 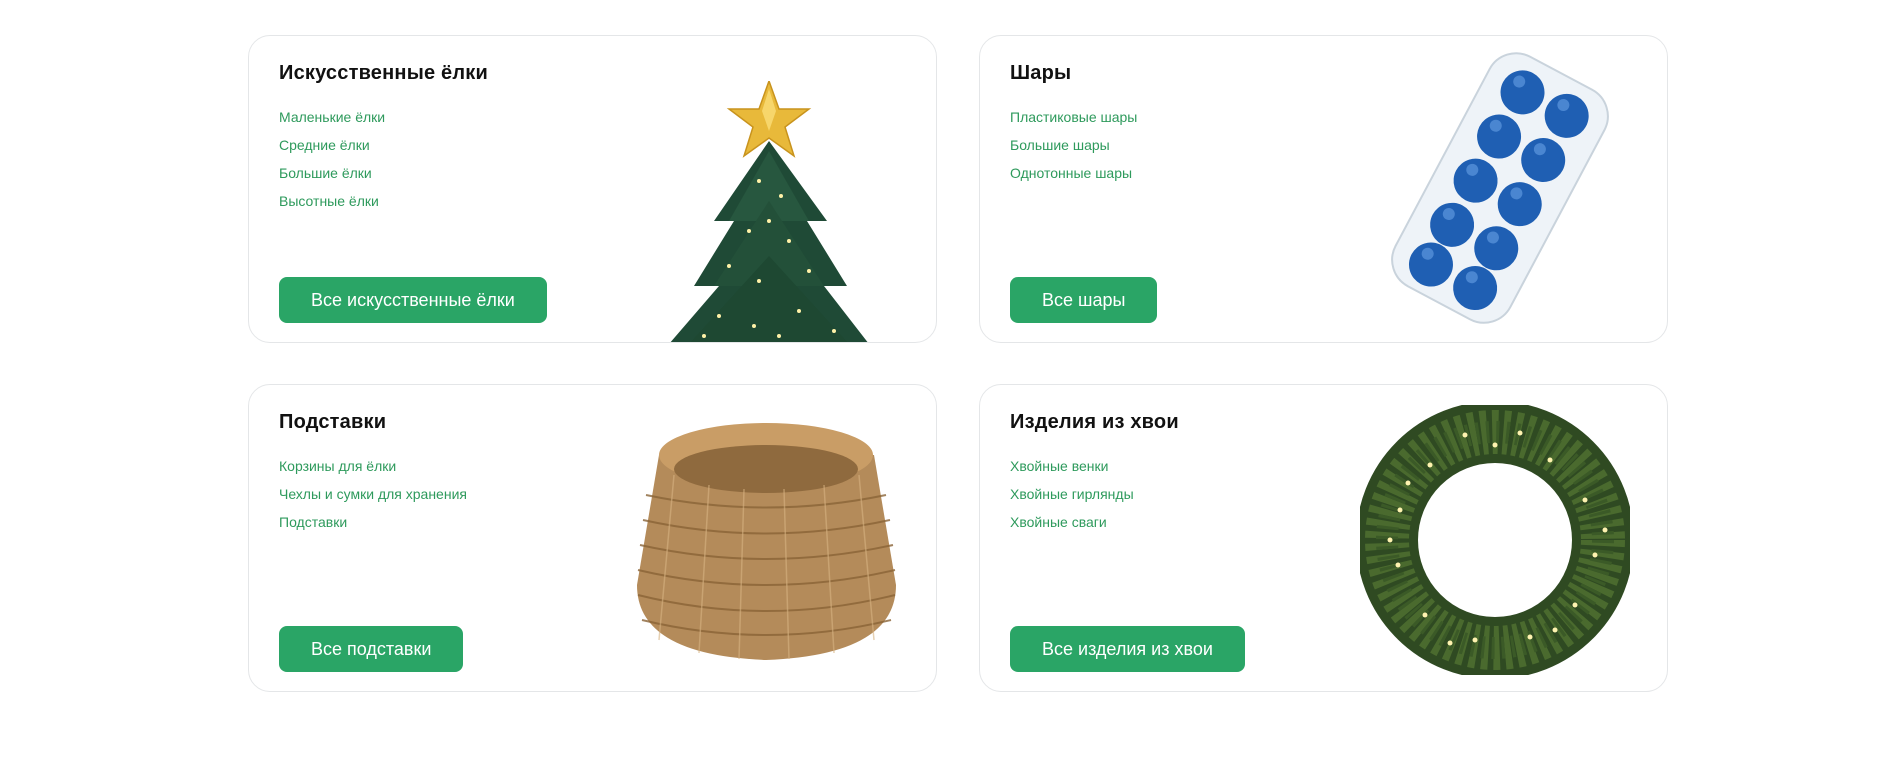 I want to click on subcategory-link-pine-garlands: Хвойные гирлянды, so click(x=1072, y=494).